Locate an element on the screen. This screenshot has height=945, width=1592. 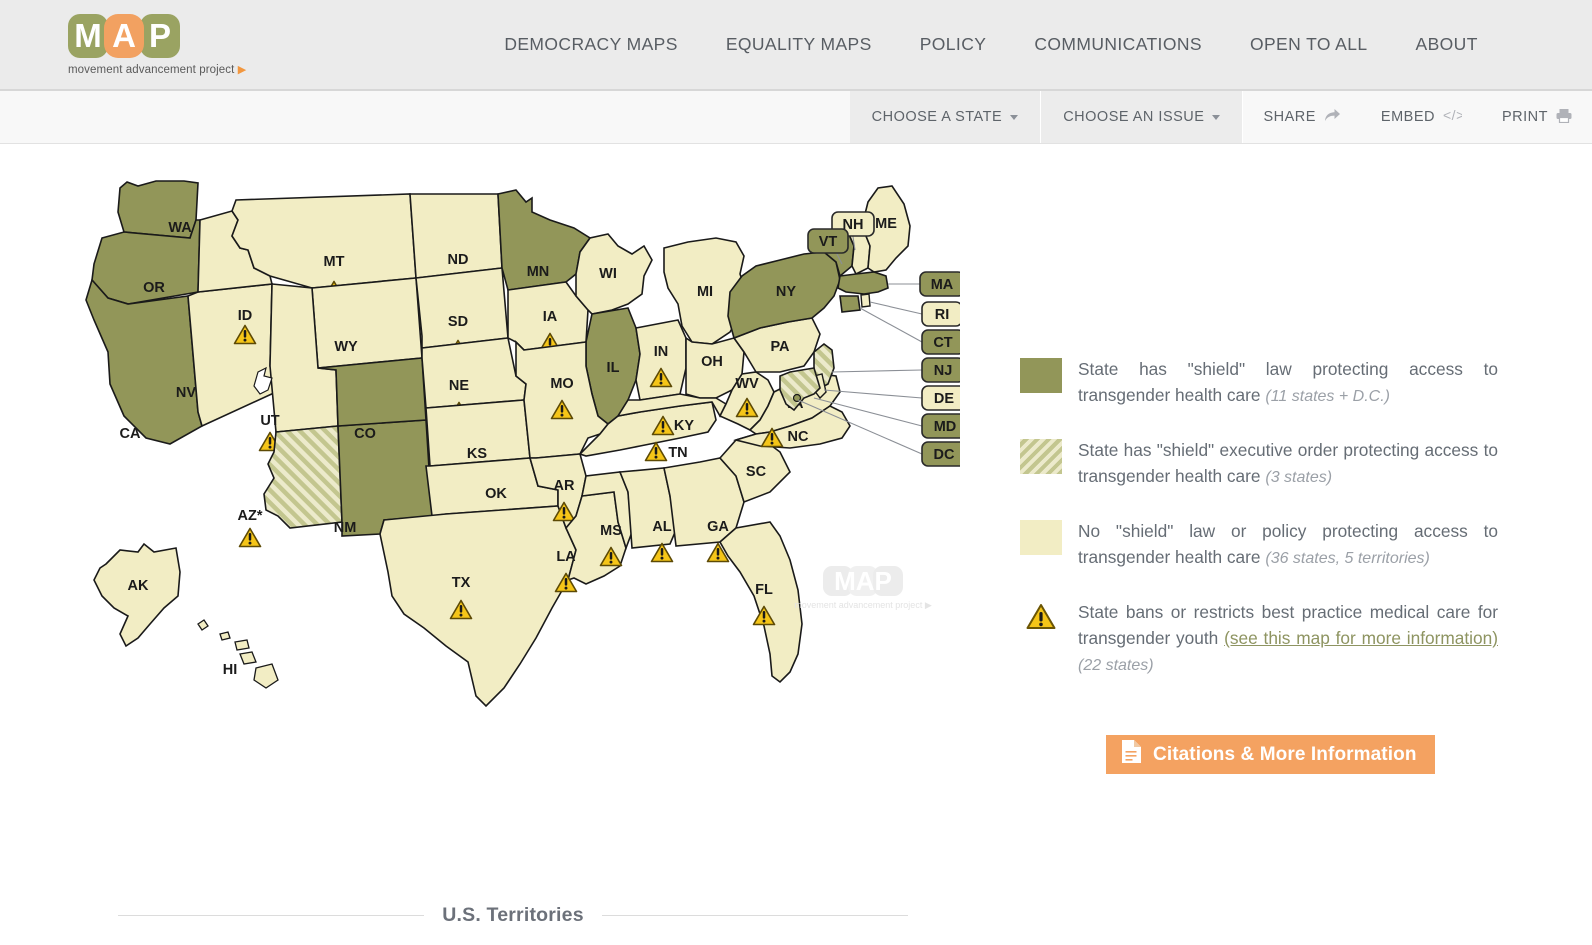
state-label-nv: NV is located at coordinates (186, 393).